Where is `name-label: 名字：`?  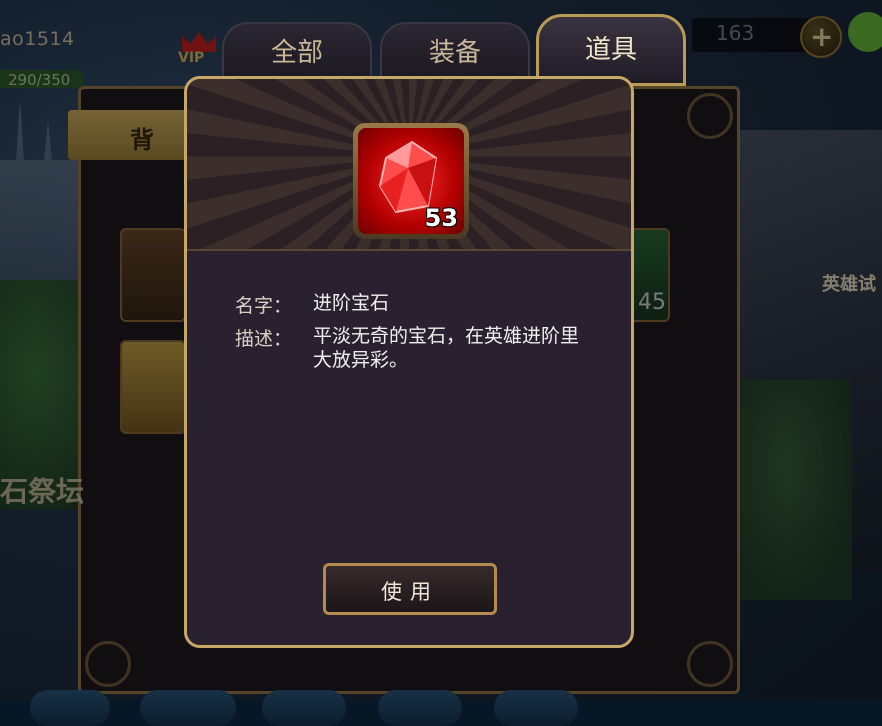
name-label: 名字： is located at coordinates (264, 306).